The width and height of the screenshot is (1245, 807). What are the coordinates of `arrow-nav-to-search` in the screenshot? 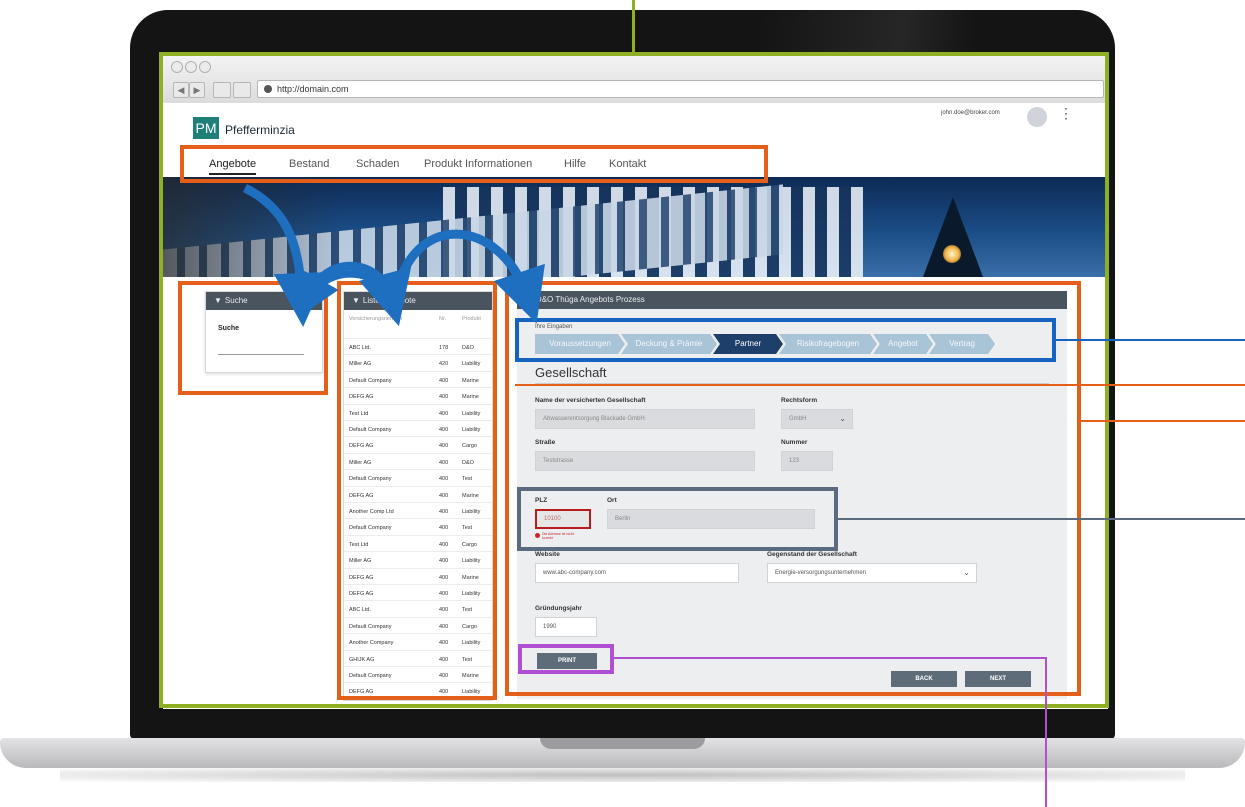 It's located at (285, 255).